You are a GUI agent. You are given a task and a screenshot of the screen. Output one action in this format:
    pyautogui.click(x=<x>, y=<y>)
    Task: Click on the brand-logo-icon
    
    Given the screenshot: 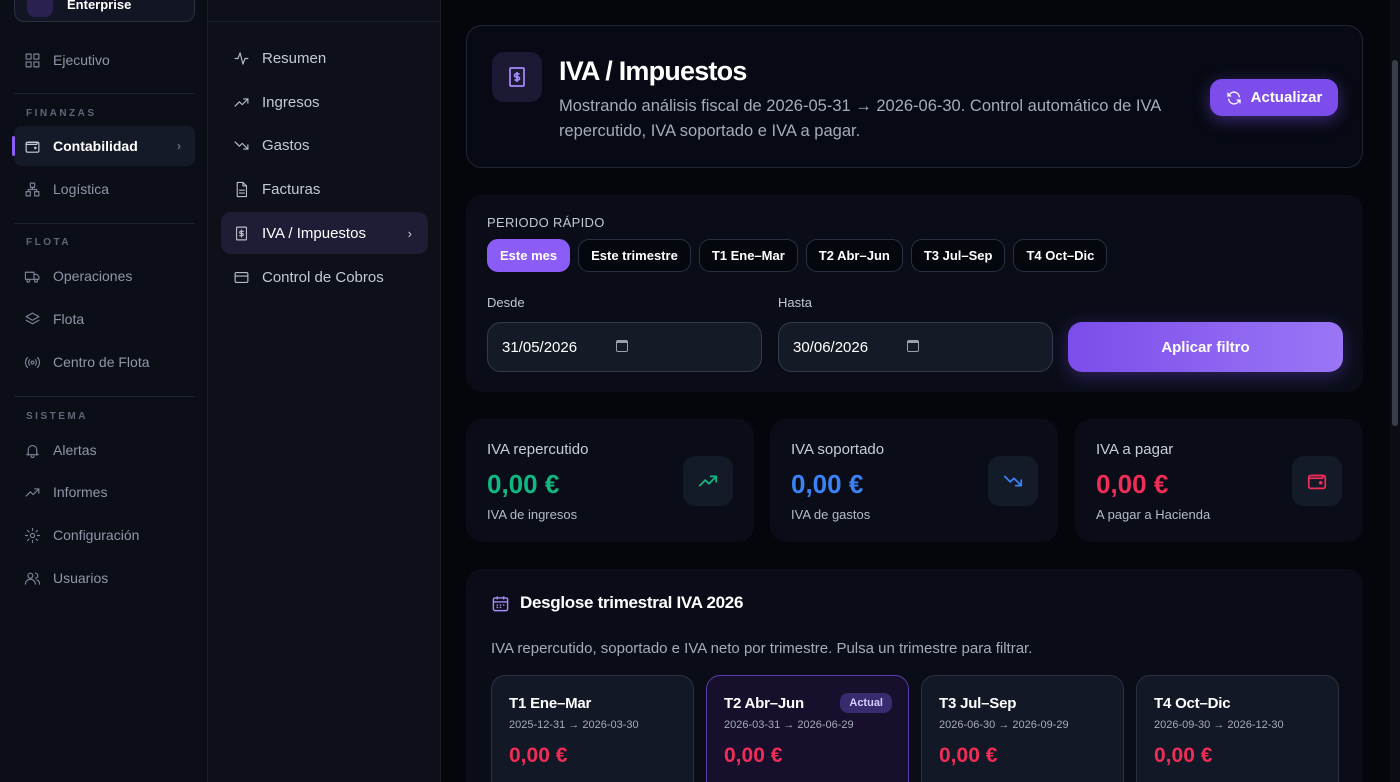 What is the action you would take?
    pyautogui.click(x=40, y=8)
    